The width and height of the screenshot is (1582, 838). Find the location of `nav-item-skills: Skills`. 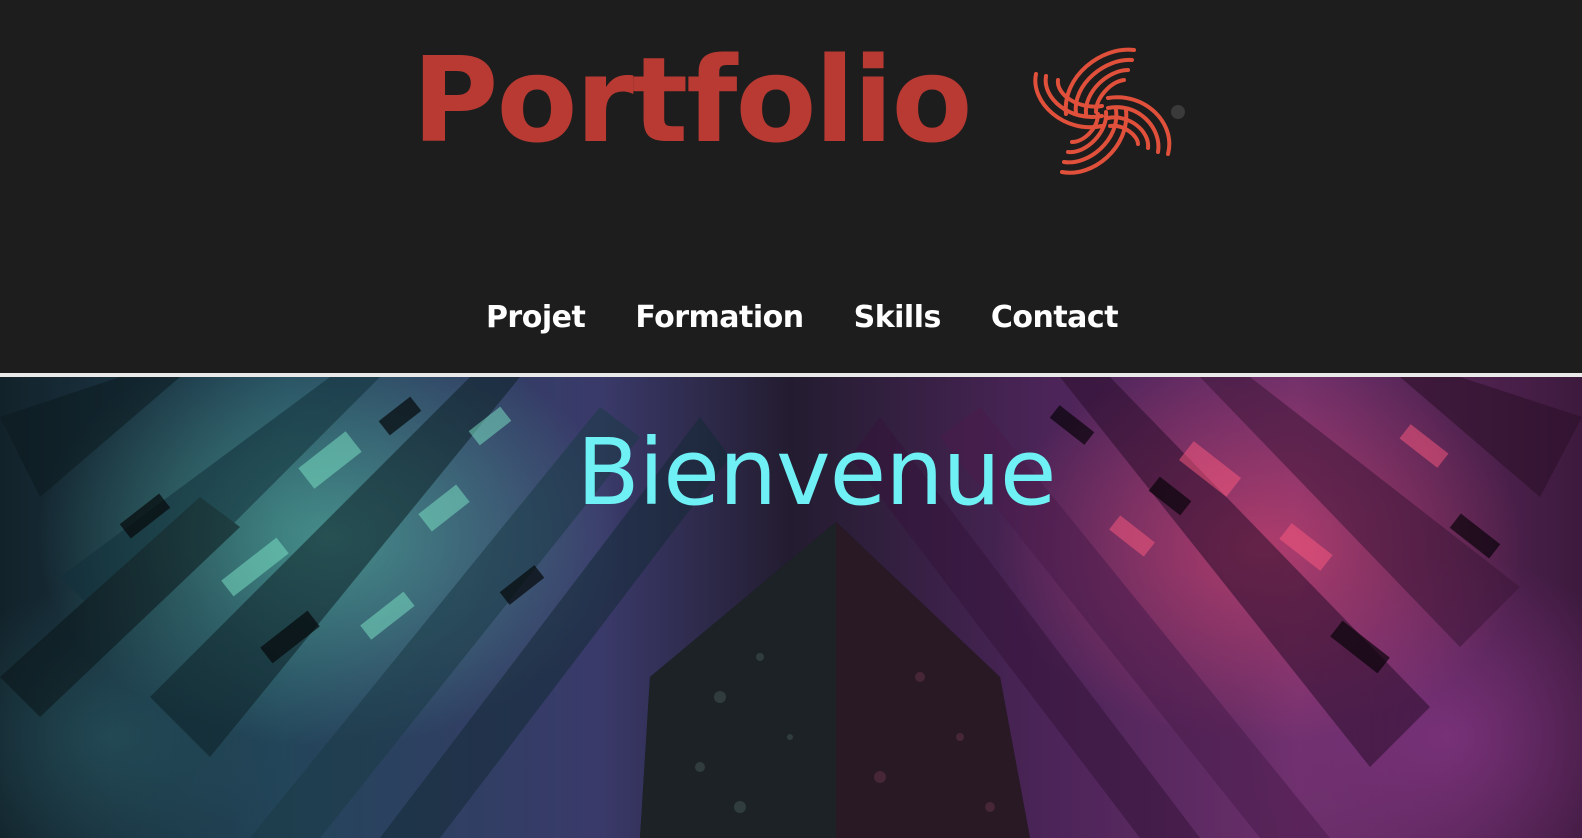

nav-item-skills: Skills is located at coordinates (898, 318).